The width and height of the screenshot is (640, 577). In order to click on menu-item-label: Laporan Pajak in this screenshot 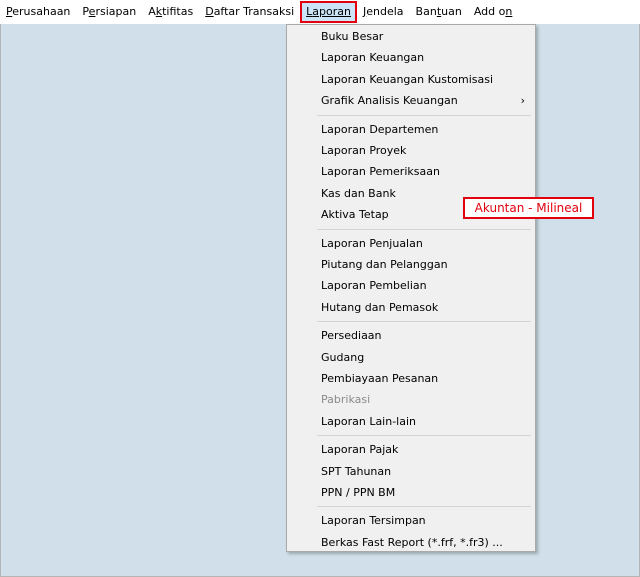, I will do `click(360, 450)`.